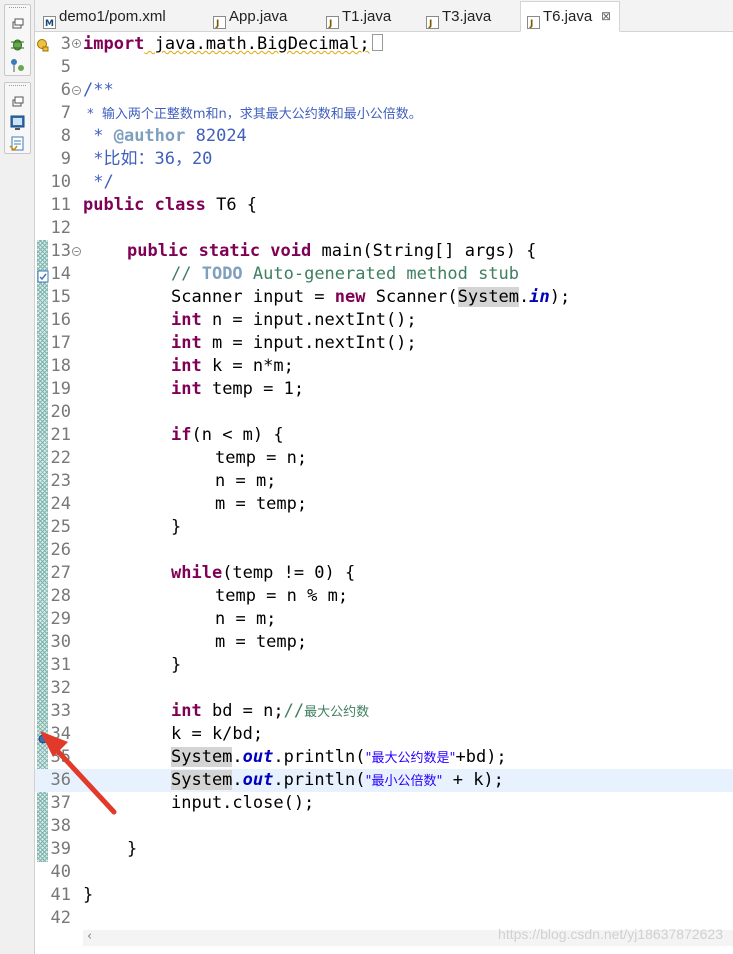 Image resolution: width=733 pixels, height=954 pixels. I want to click on code-line: 17 int m = input.nextInt();, so click(384, 343).